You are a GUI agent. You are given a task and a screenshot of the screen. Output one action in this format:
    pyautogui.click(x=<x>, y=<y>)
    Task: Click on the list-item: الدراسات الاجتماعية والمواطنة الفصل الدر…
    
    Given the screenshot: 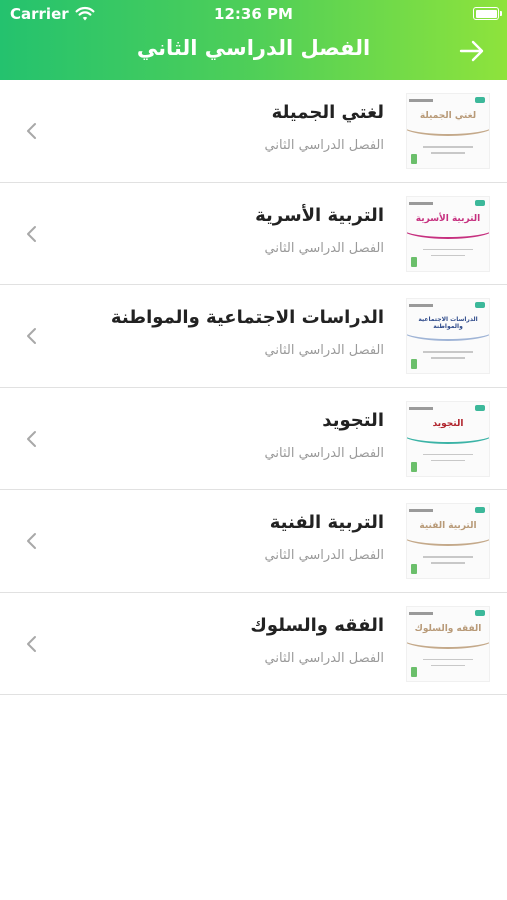 What is the action you would take?
    pyautogui.click(x=253, y=336)
    